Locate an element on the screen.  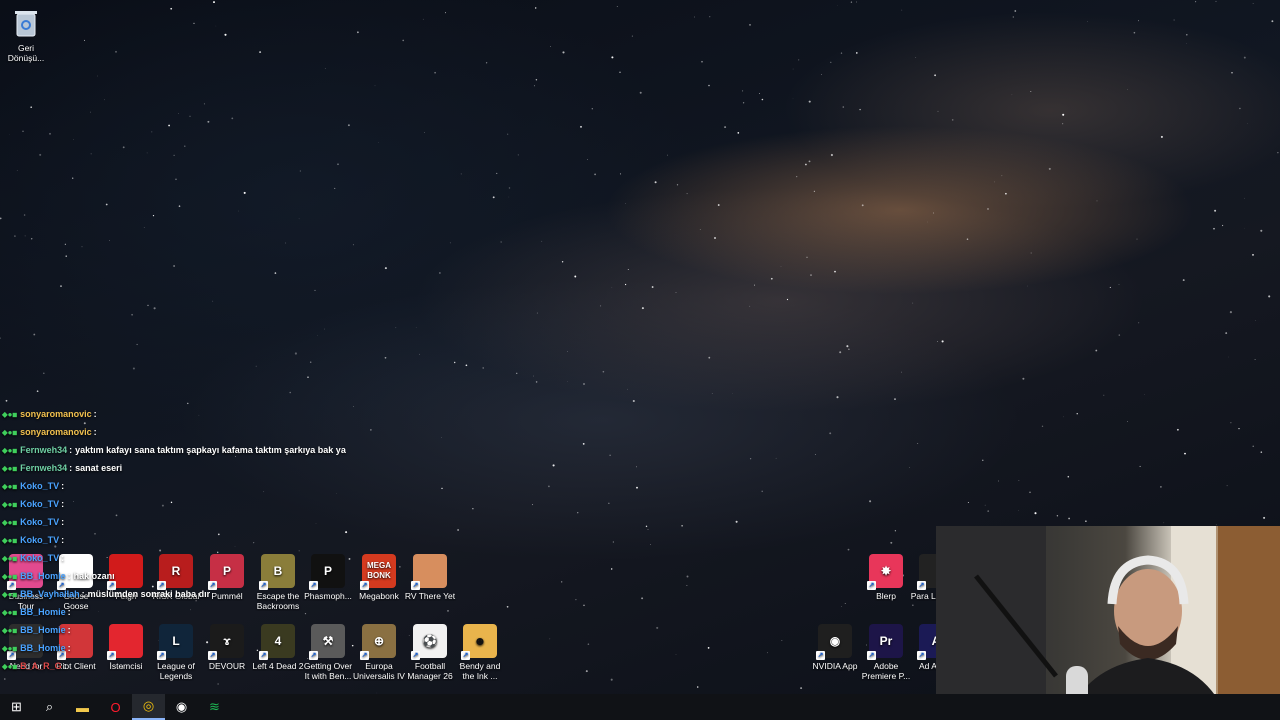
search-icon: ⌕ is located at coordinates (49, 707).